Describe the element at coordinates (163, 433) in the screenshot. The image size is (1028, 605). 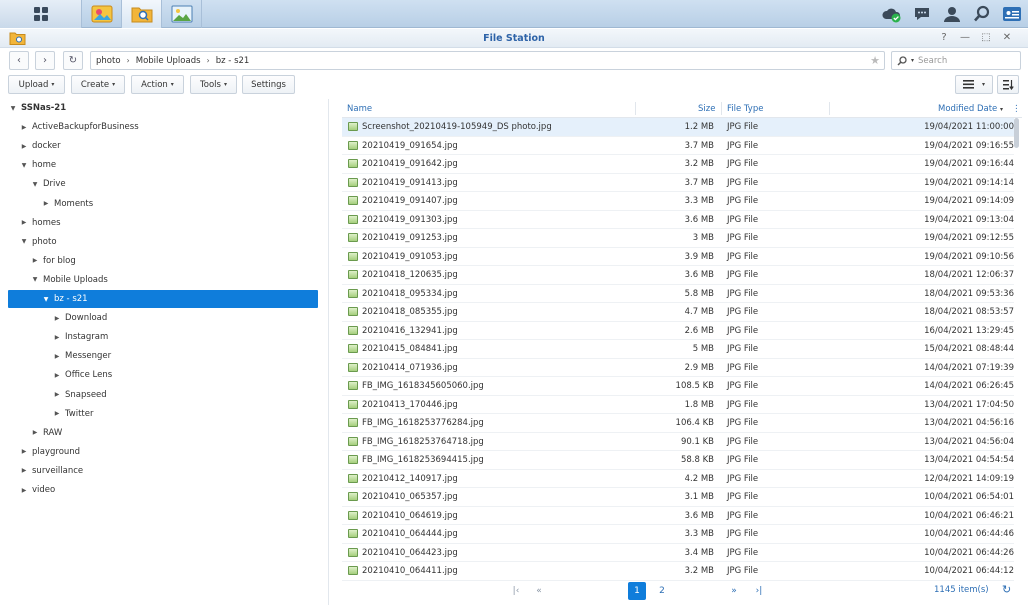
I see `tree-item: ▶ RAW` at that location.